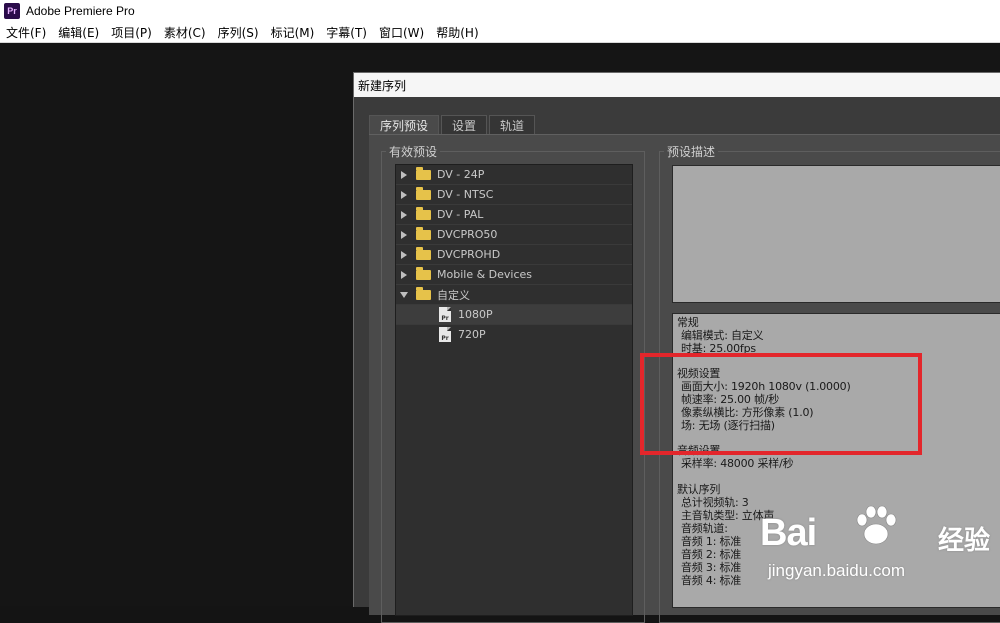 The height and width of the screenshot is (623, 1000). I want to click on tree-item-label: Mobile & Devices, so click(485, 274).